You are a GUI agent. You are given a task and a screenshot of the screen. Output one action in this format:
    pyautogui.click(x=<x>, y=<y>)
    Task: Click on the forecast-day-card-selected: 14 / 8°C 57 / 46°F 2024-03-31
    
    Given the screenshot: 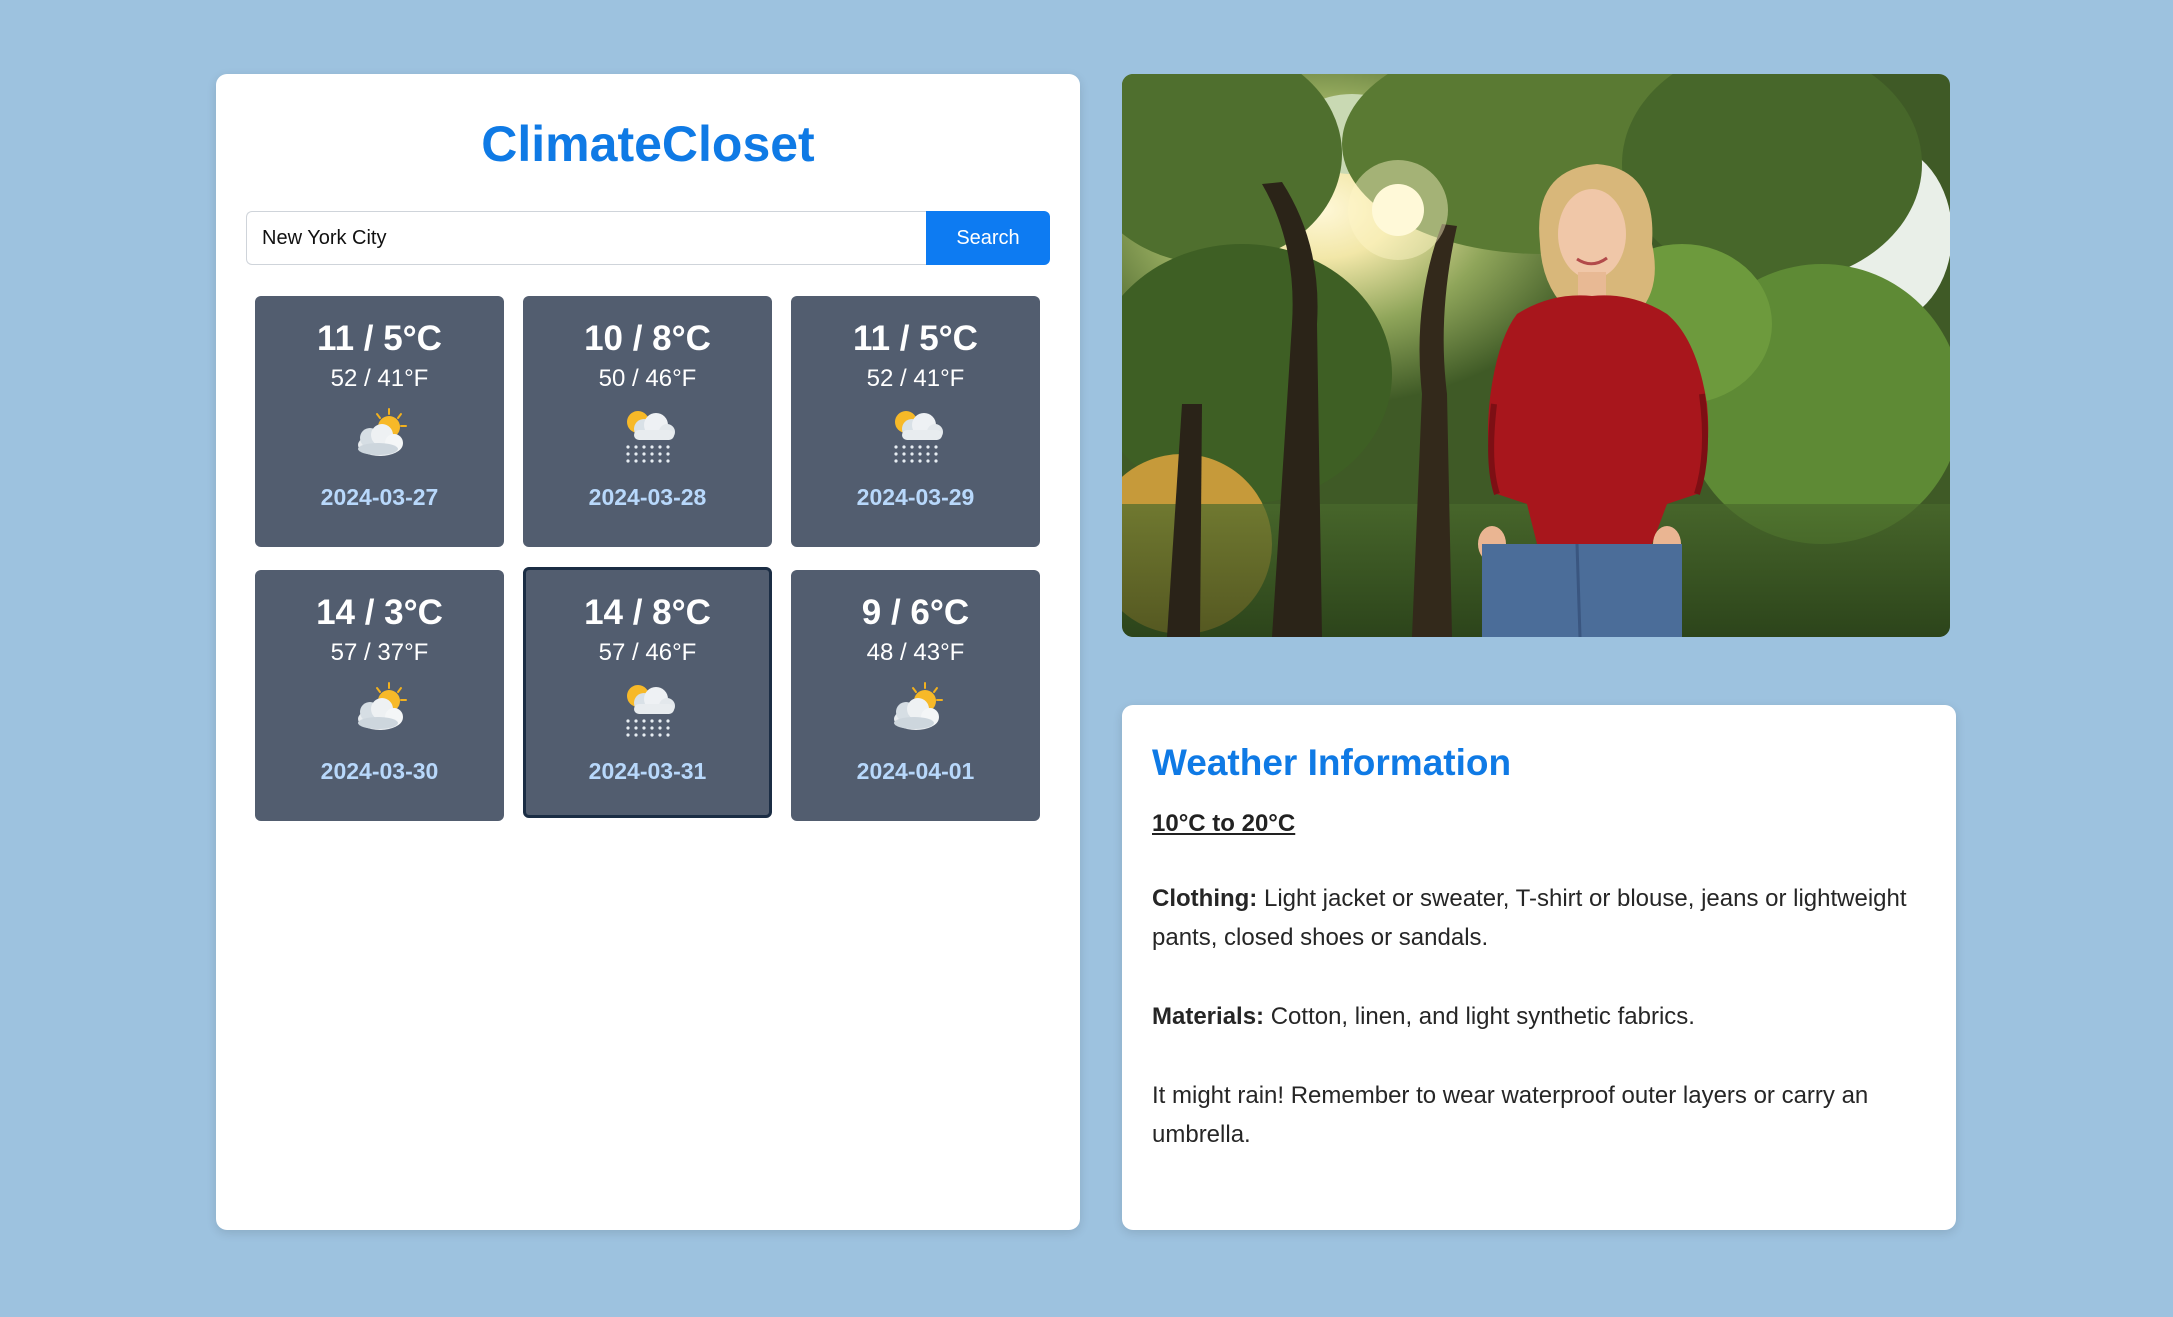 What is the action you would take?
    pyautogui.click(x=647, y=692)
    